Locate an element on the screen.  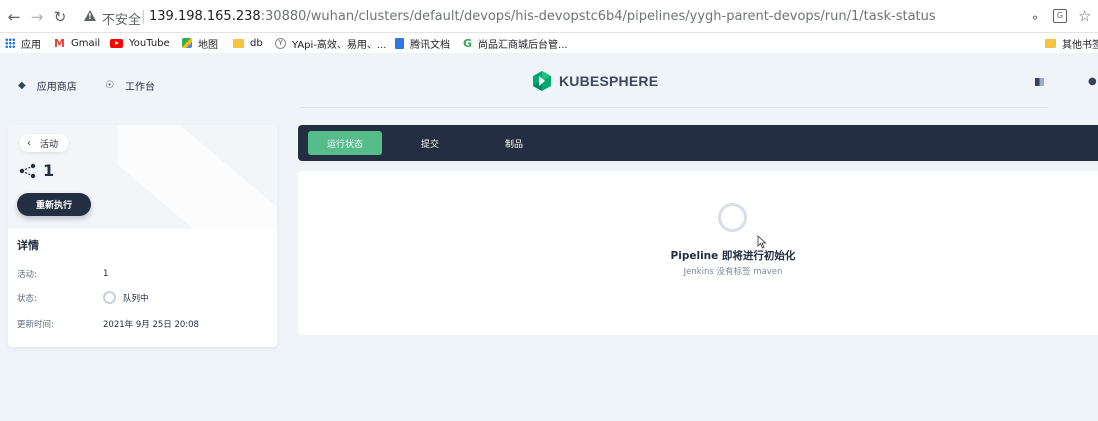
url-host: 139.198.165.238 is located at coordinates (205, 16).